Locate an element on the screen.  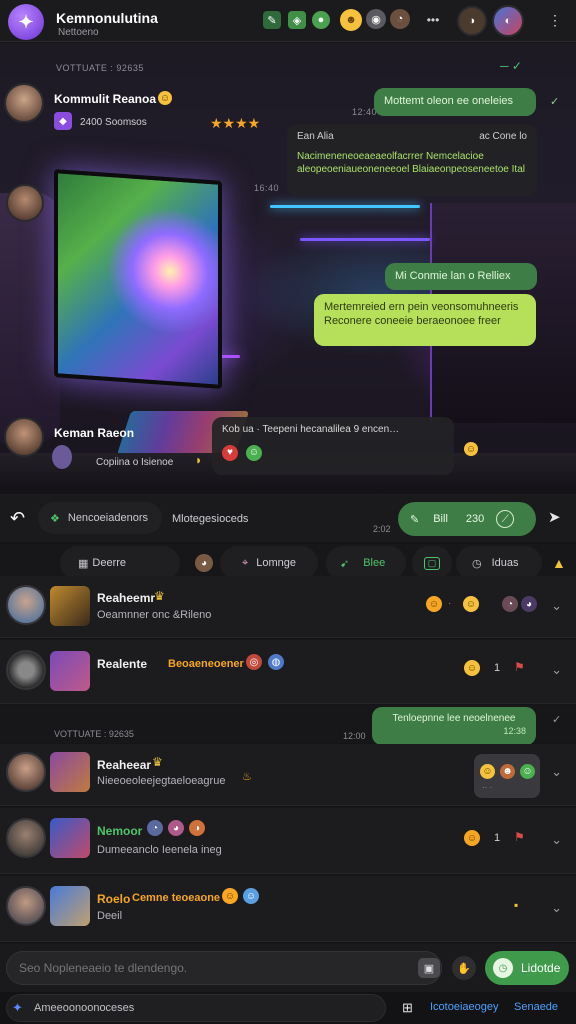
target-icon: ◎ is located at coordinates (254, 662).